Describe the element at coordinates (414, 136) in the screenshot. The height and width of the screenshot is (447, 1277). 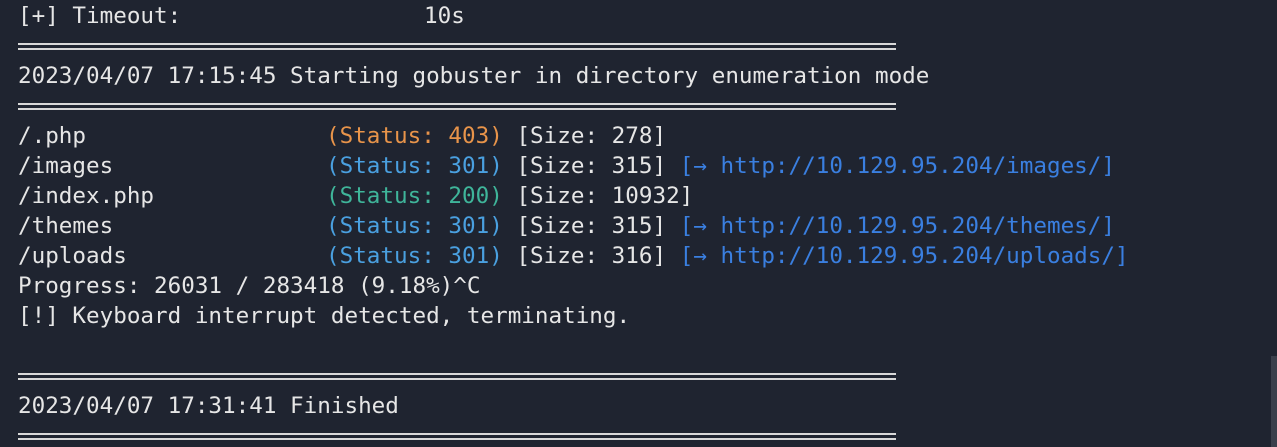
I see `status-code: (Status: 403)` at that location.